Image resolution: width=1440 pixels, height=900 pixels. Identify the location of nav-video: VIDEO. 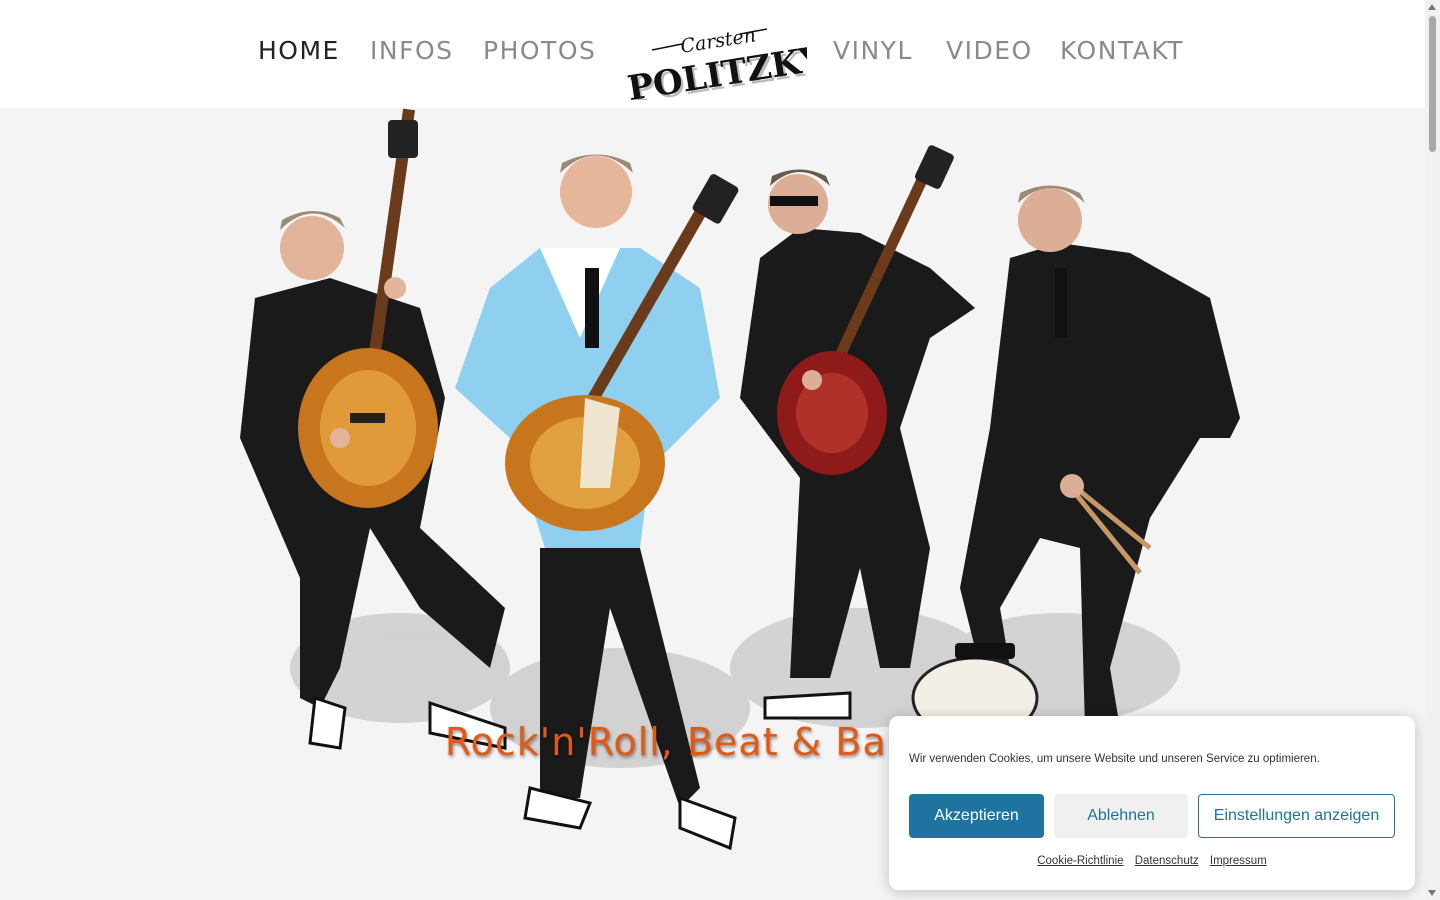
(989, 50).